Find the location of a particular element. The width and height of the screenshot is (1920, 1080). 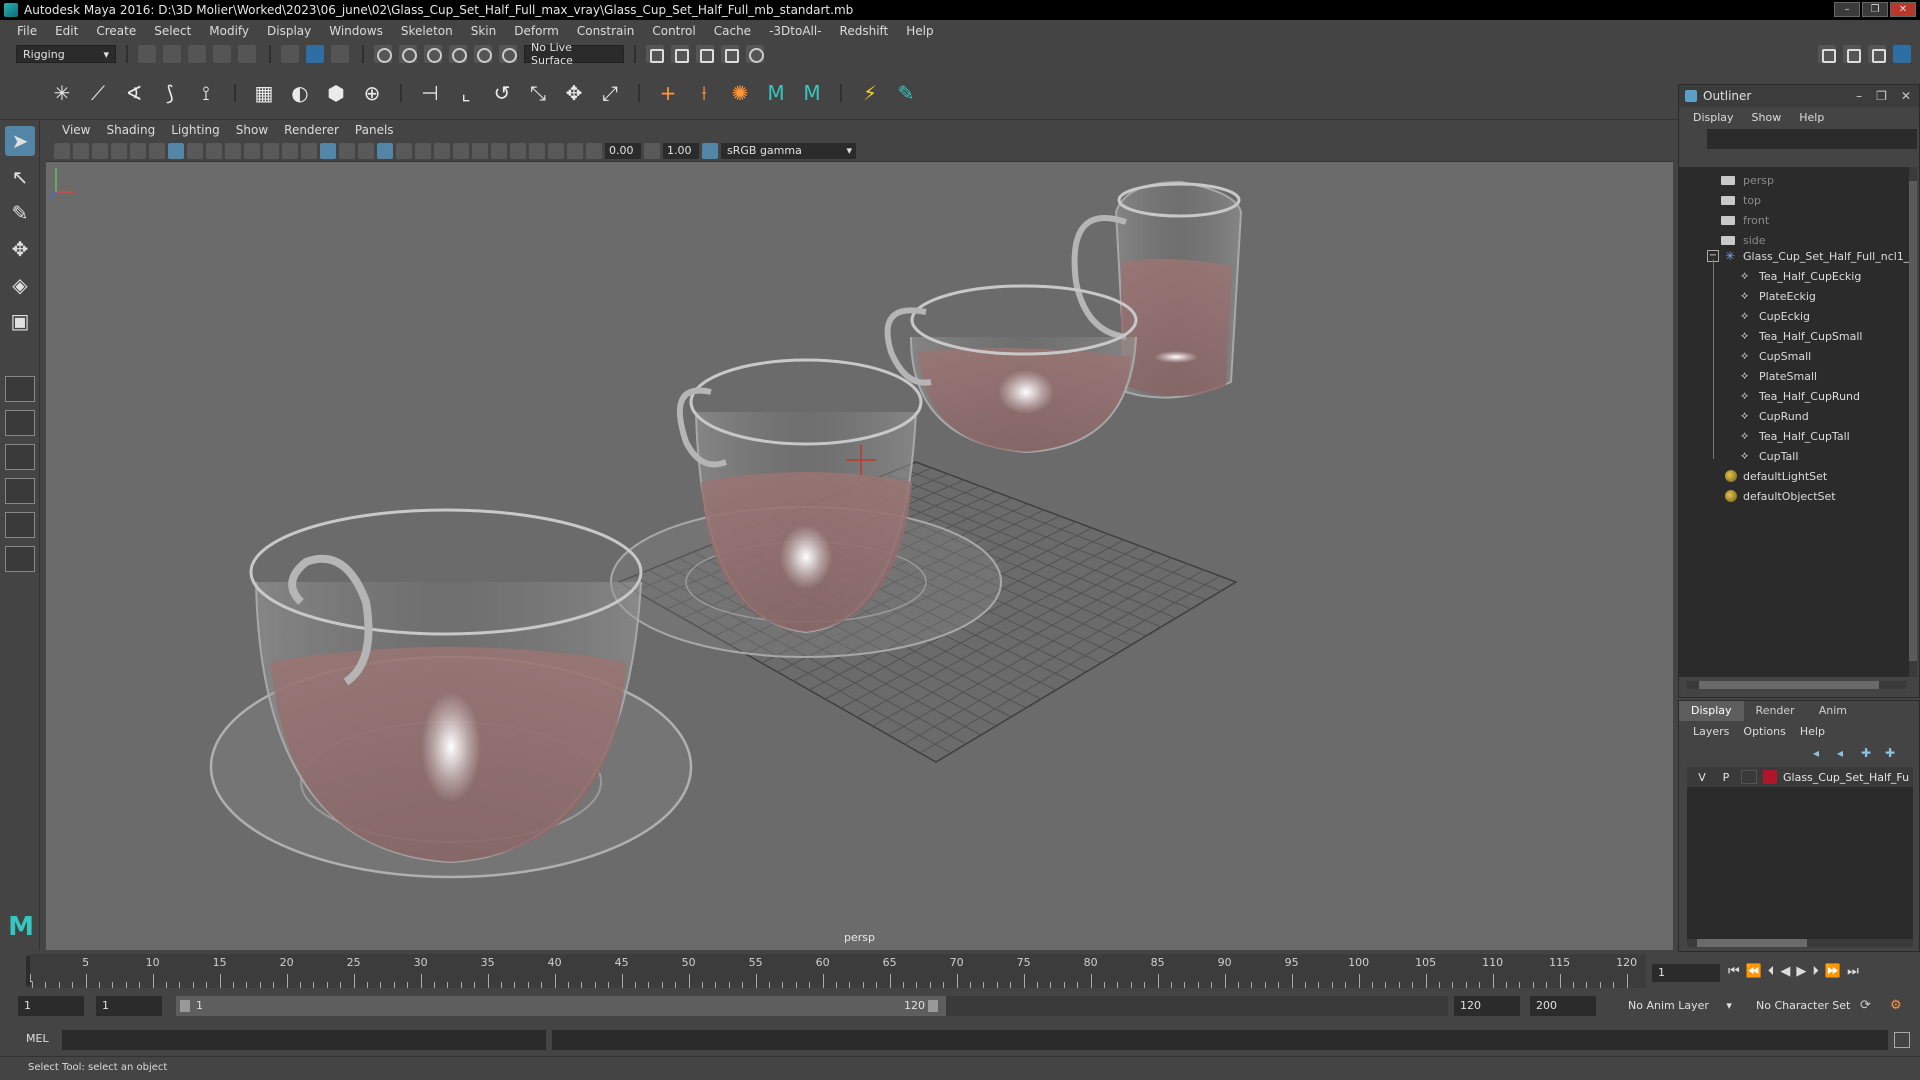

menu-cache: Cache is located at coordinates (732, 31).